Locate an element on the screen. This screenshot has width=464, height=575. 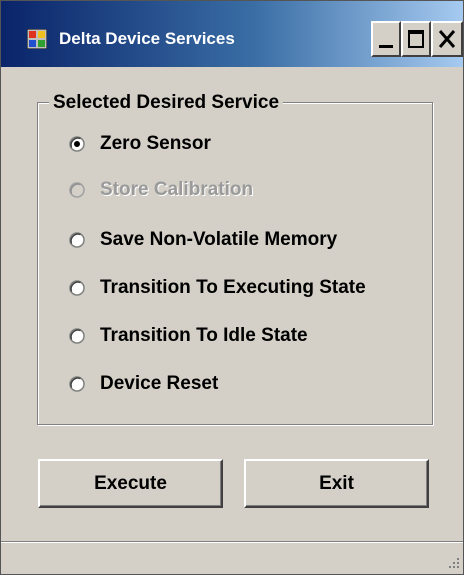
radio-disabled-icon is located at coordinates (77, 190).